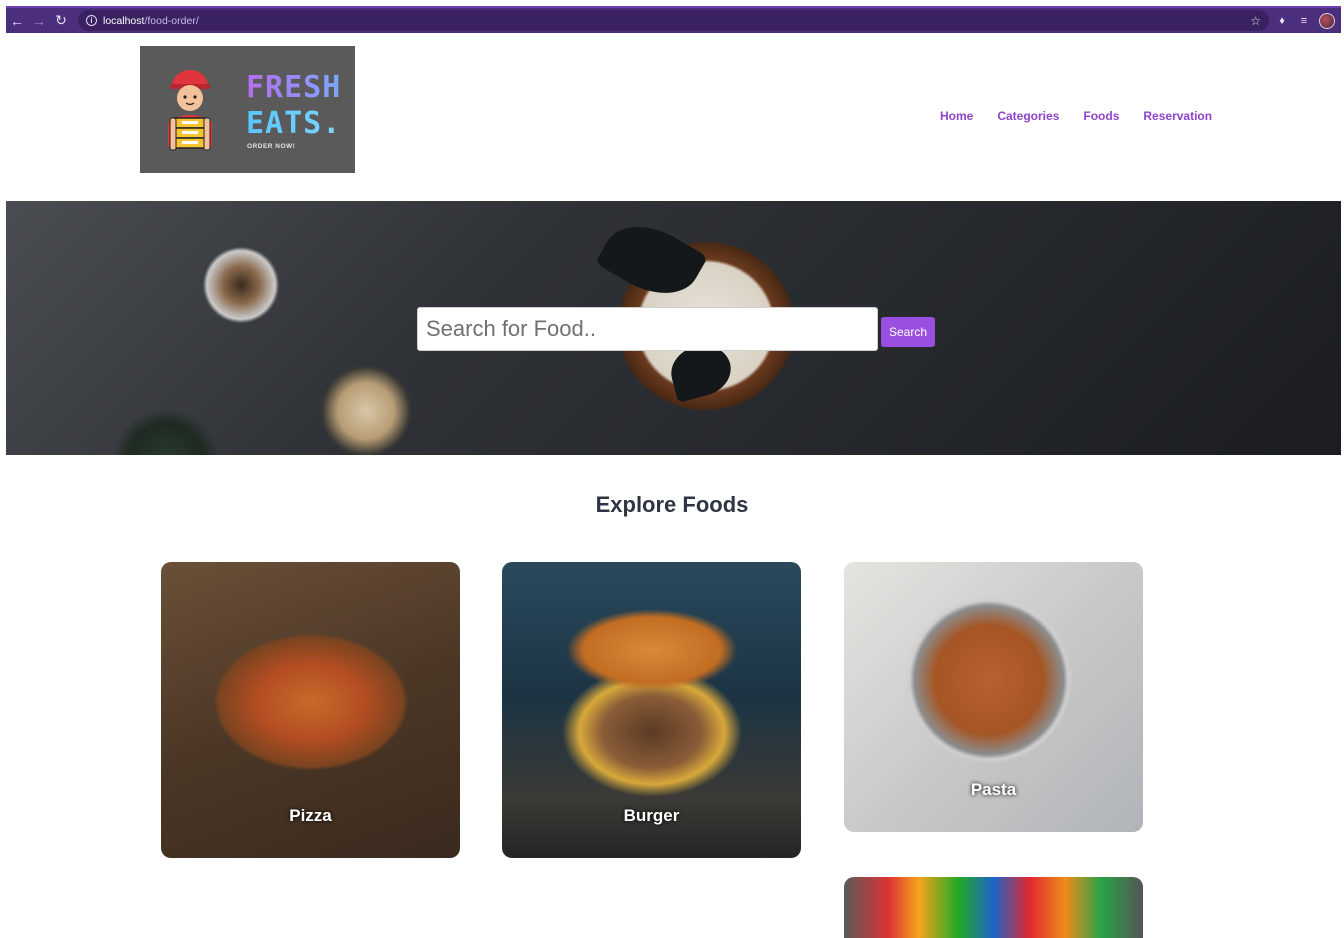  Describe the element at coordinates (124, 20) in the screenshot. I see `url-host: localhost` at that location.